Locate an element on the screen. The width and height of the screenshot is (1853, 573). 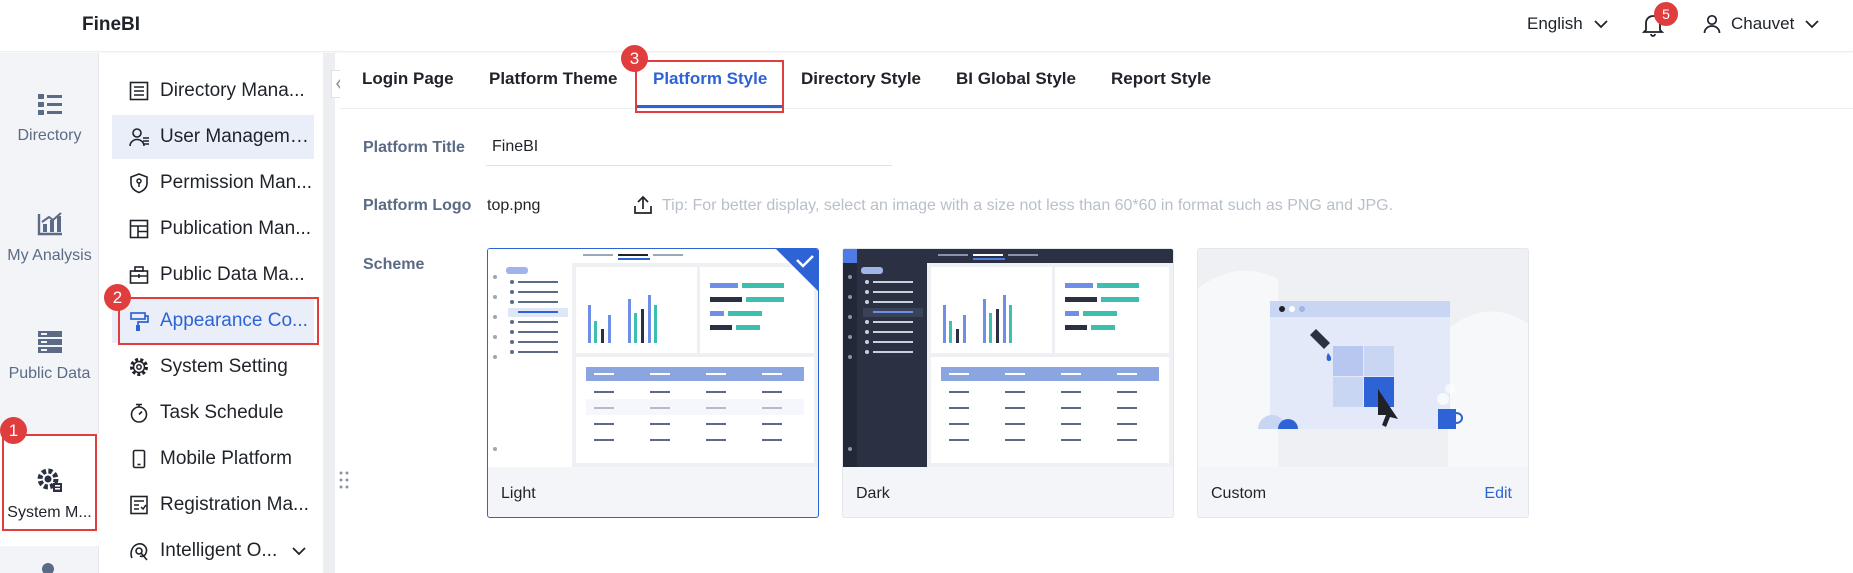
annotation-badge-1: 1 is located at coordinates (13, 430).